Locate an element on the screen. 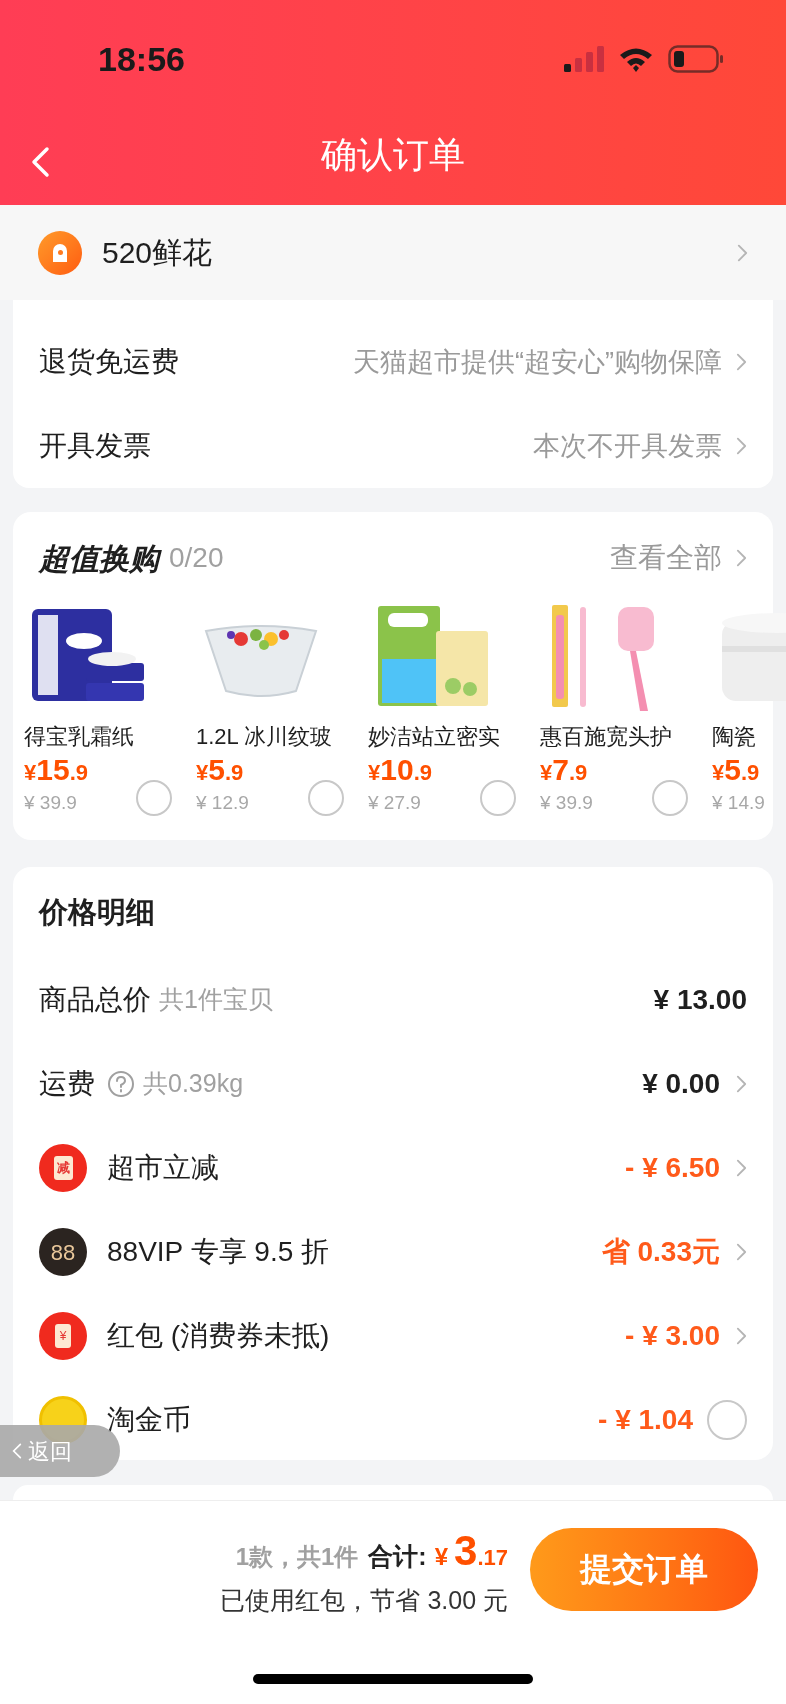 The width and height of the screenshot is (786, 1704). service-label: 退货免运费 is located at coordinates (109, 362).